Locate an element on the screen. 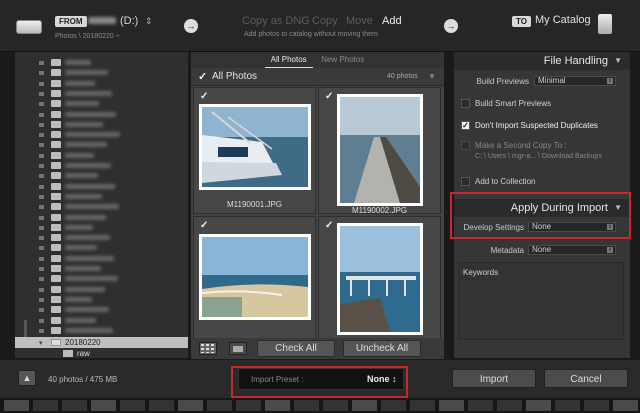  grid-toolbar: Check All Uncheck All is located at coordinates (317, 348).